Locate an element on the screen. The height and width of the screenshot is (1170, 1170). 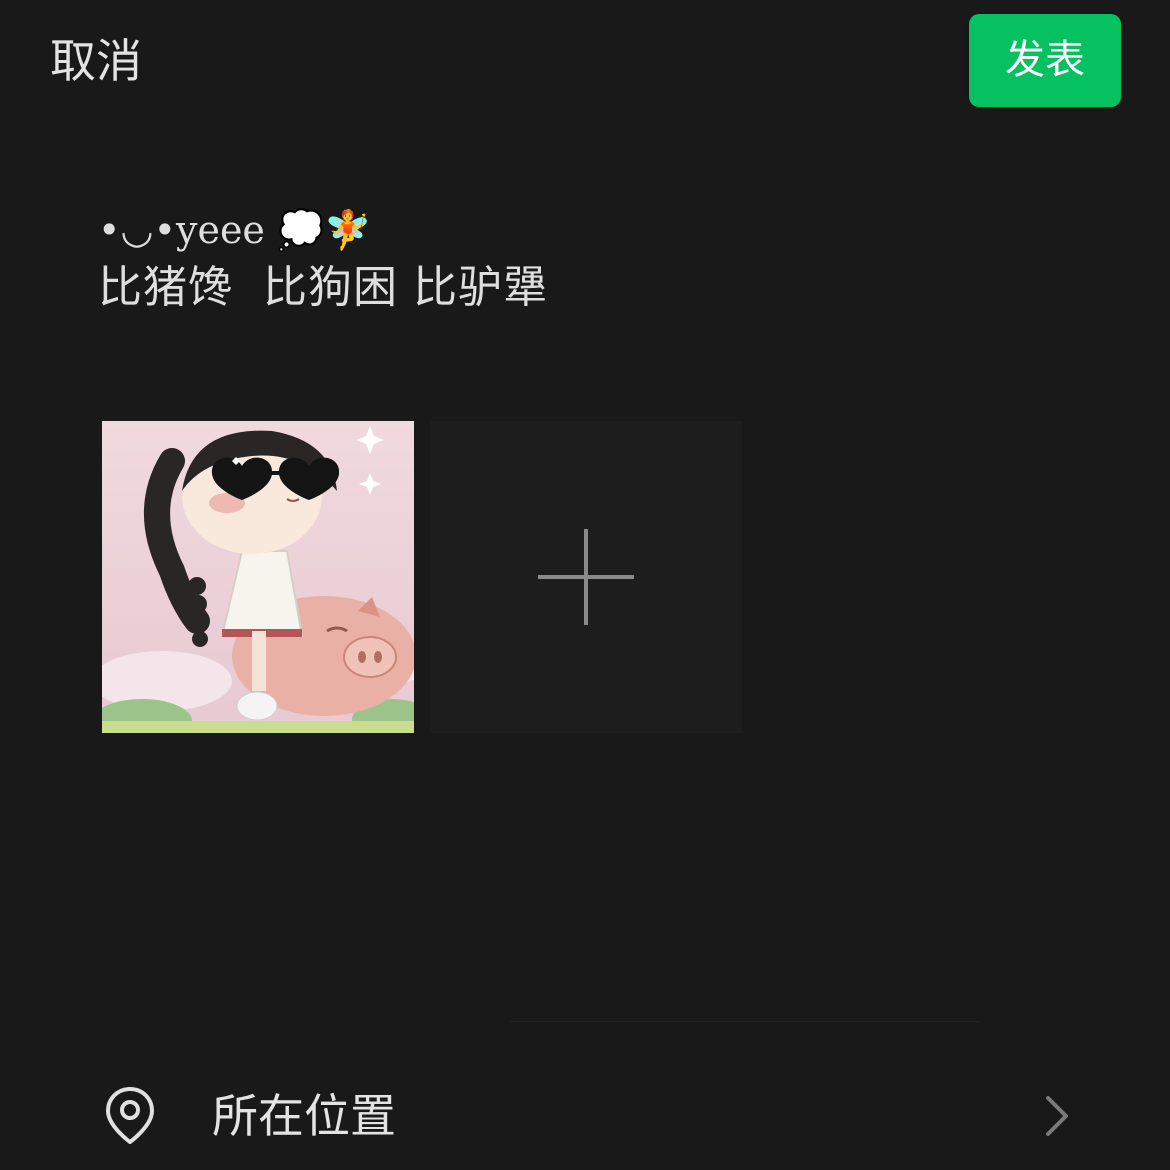
add-media-button is located at coordinates (586, 577).